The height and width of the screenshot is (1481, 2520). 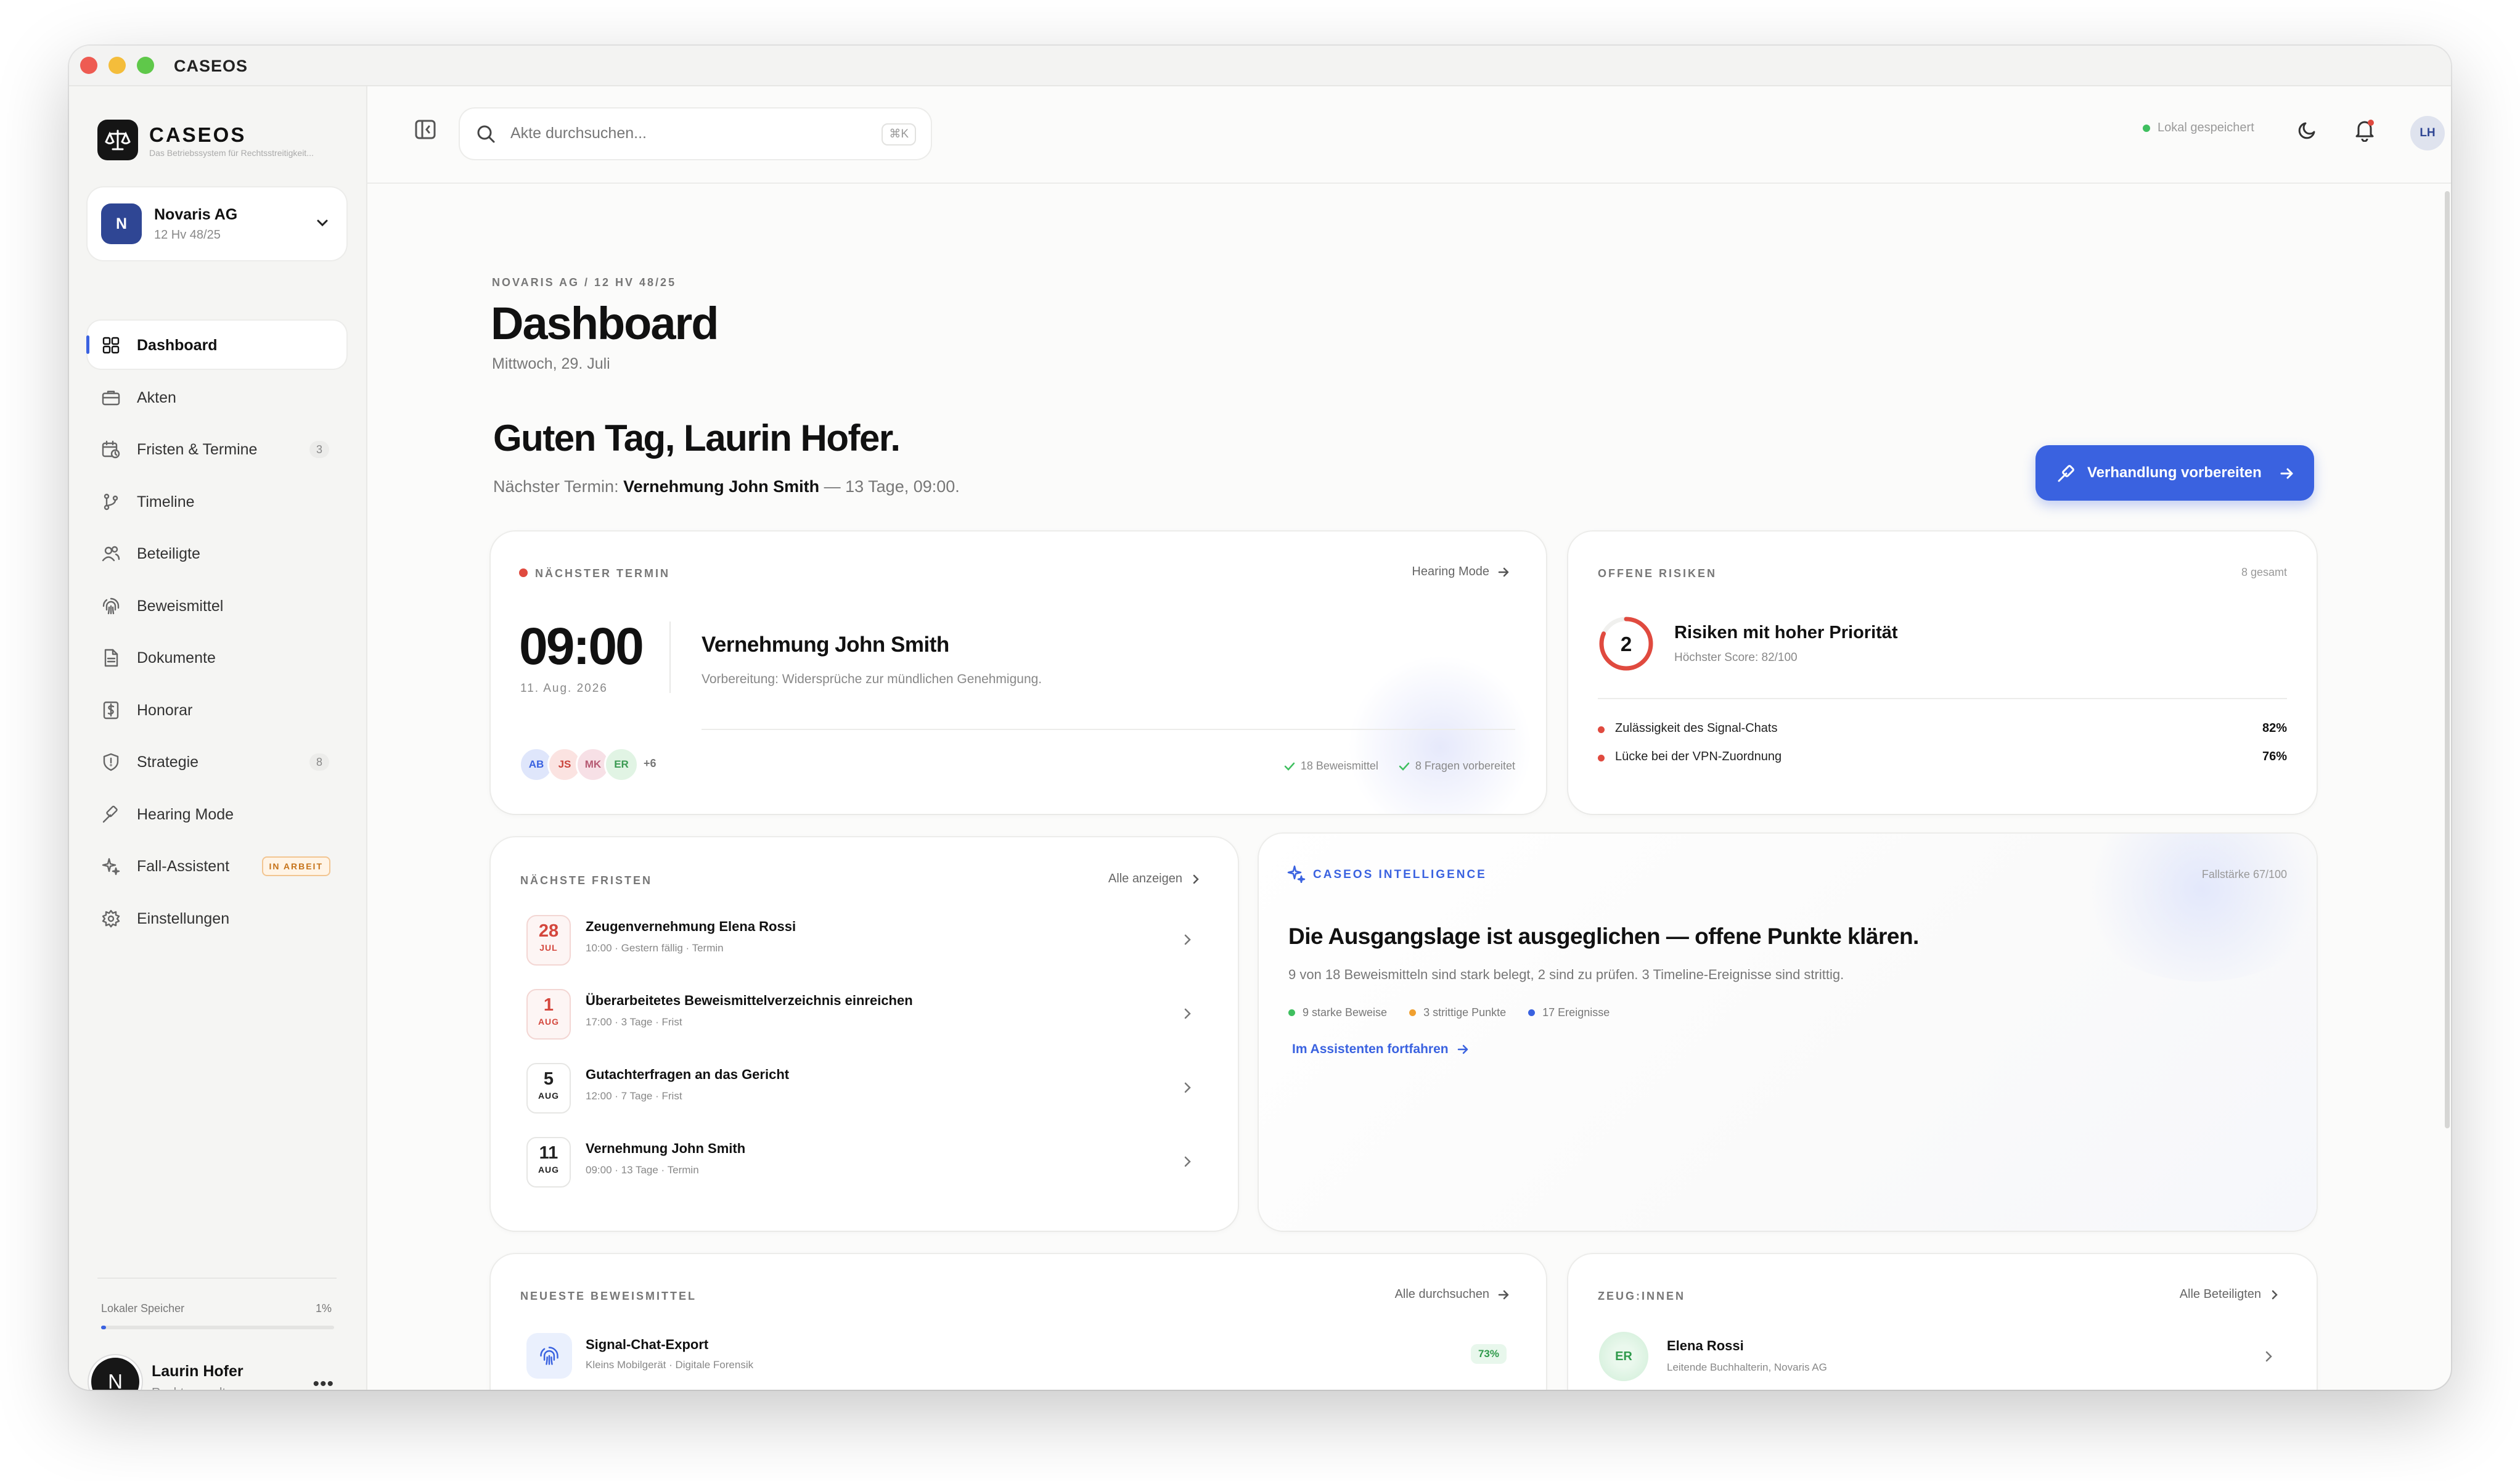 What do you see at coordinates (217, 710) in the screenshot?
I see `sidebar-item-honorar: Honorar` at bounding box center [217, 710].